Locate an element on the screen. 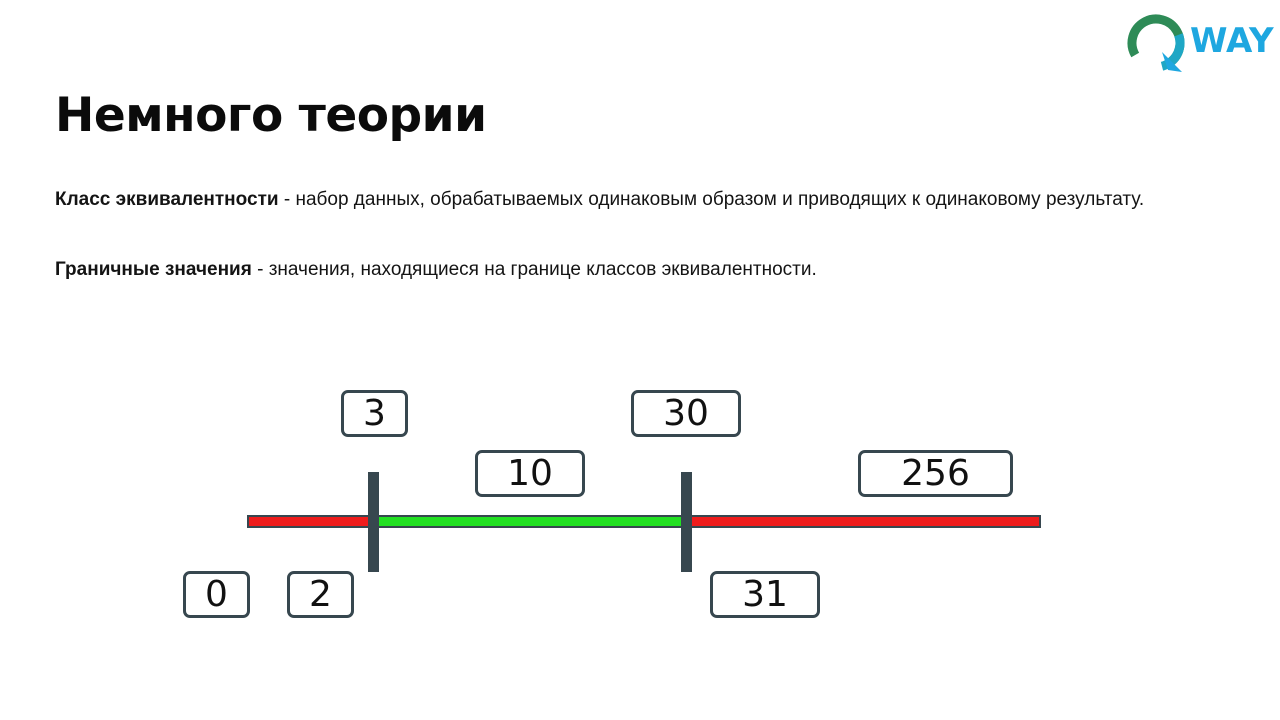  value-box-30: 30 is located at coordinates (686, 413).